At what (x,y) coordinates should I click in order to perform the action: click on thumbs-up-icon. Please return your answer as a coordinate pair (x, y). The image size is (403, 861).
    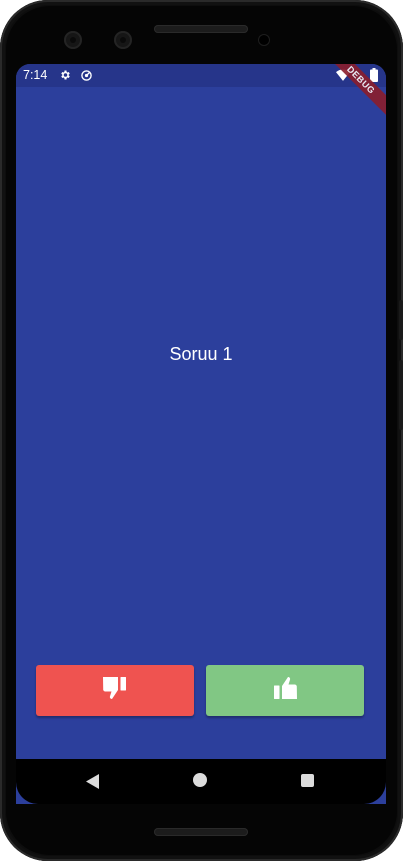
    Looking at the image, I should click on (285, 690).